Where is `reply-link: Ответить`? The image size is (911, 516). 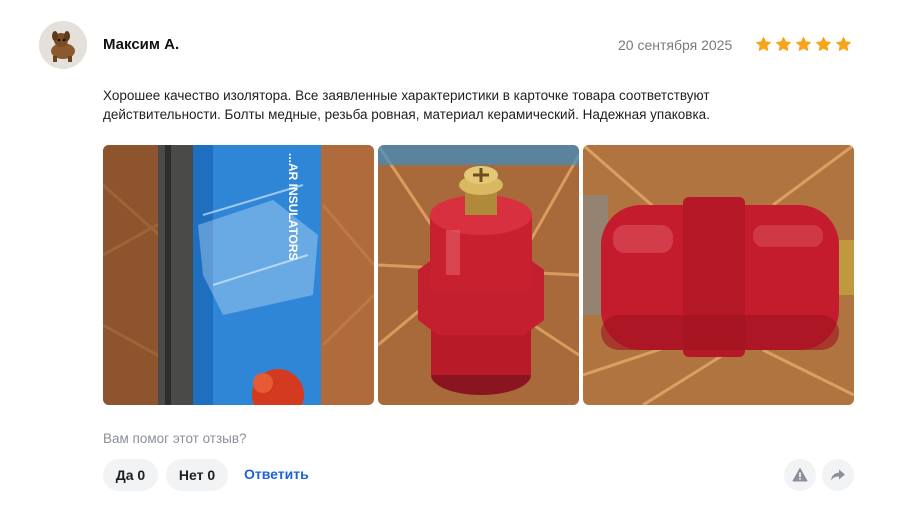
reply-link: Ответить is located at coordinates (276, 474).